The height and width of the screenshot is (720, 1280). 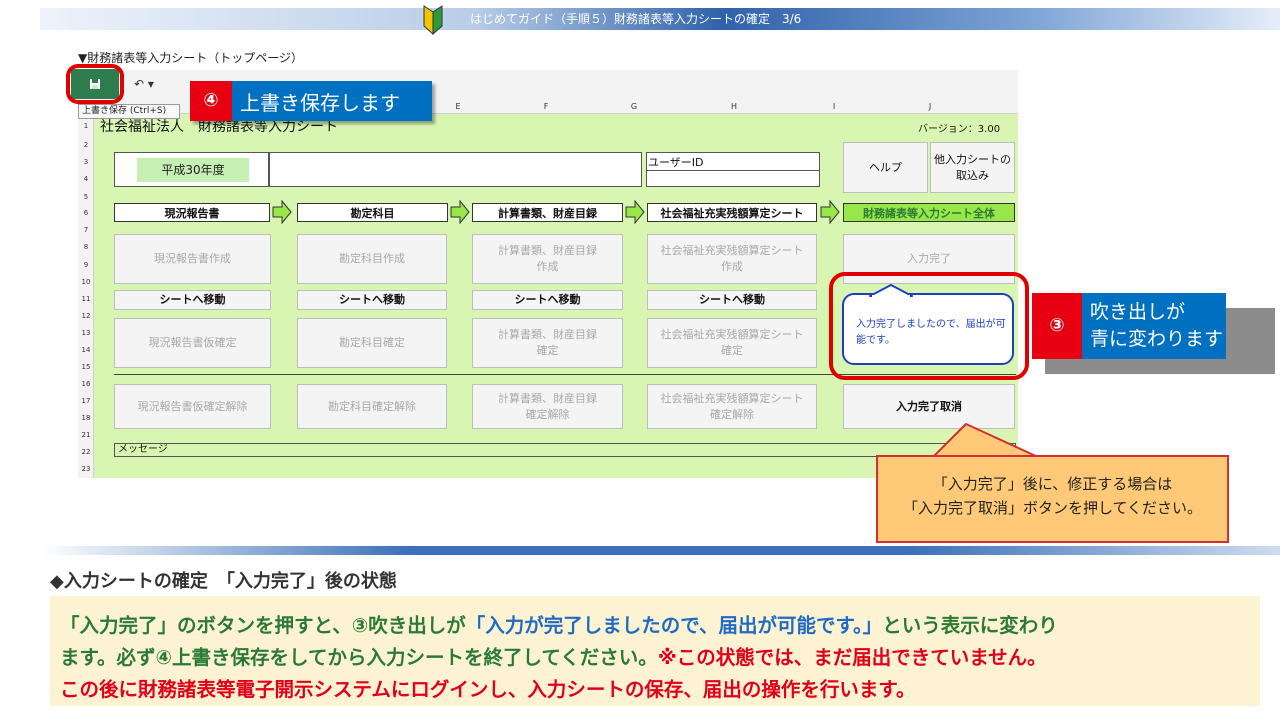 What do you see at coordinates (634, 106) in the screenshot?
I see `column-letter: G` at bounding box center [634, 106].